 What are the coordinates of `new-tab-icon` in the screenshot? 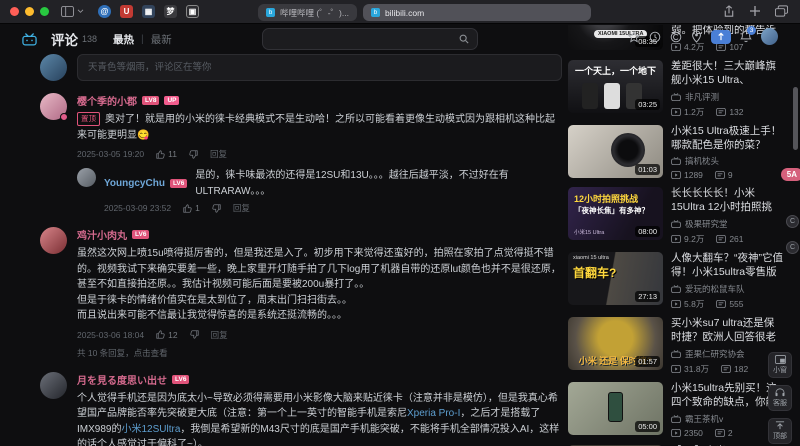 It's located at (755, 11).